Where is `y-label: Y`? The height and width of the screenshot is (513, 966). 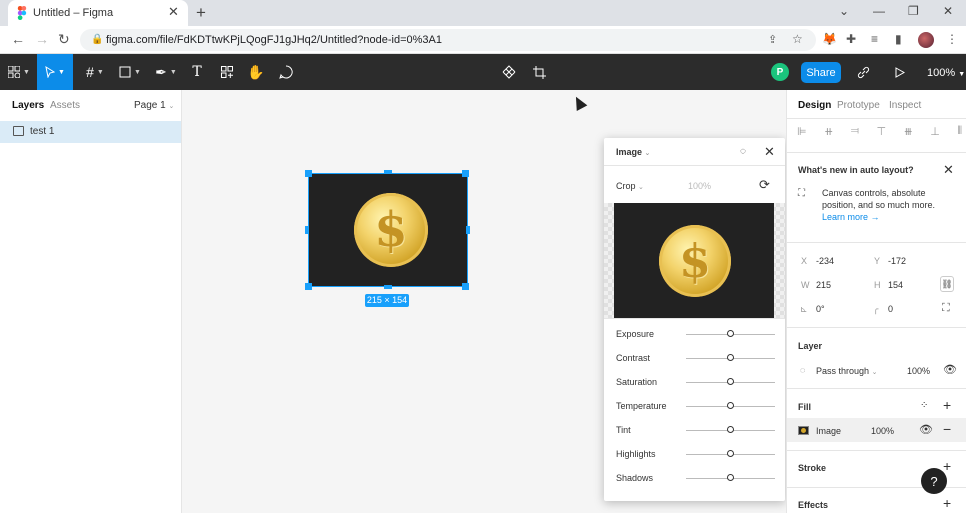 y-label: Y is located at coordinates (877, 261).